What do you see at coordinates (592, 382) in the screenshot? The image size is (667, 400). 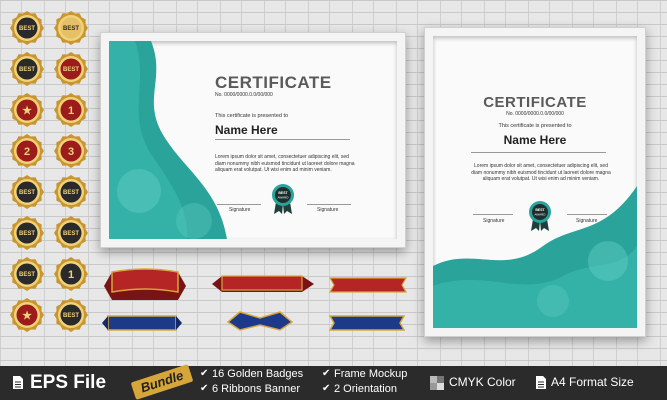 I see `feature-a4: A4 Format Size` at bounding box center [592, 382].